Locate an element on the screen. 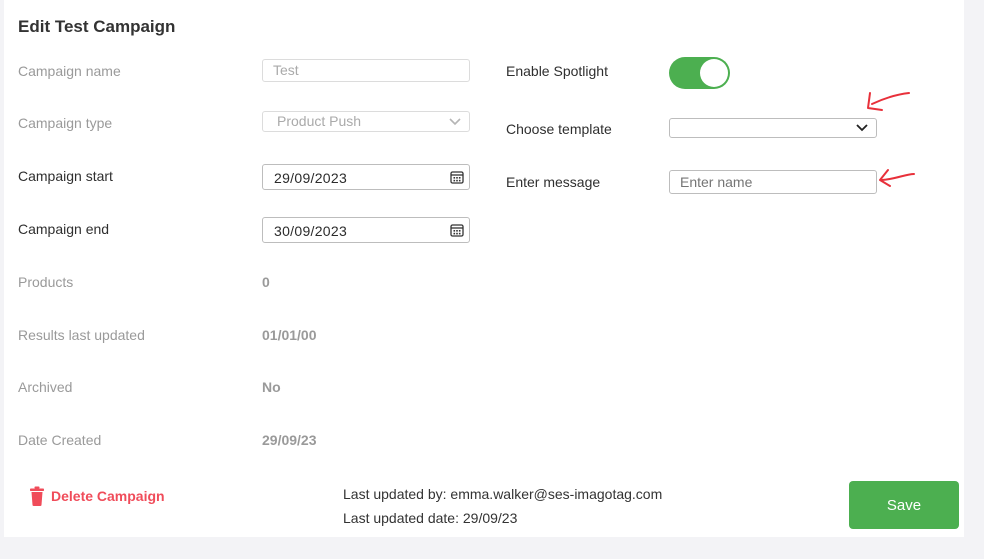 The height and width of the screenshot is (559, 984). campaign-end-date-input: 30/09/2023 is located at coordinates (366, 230).